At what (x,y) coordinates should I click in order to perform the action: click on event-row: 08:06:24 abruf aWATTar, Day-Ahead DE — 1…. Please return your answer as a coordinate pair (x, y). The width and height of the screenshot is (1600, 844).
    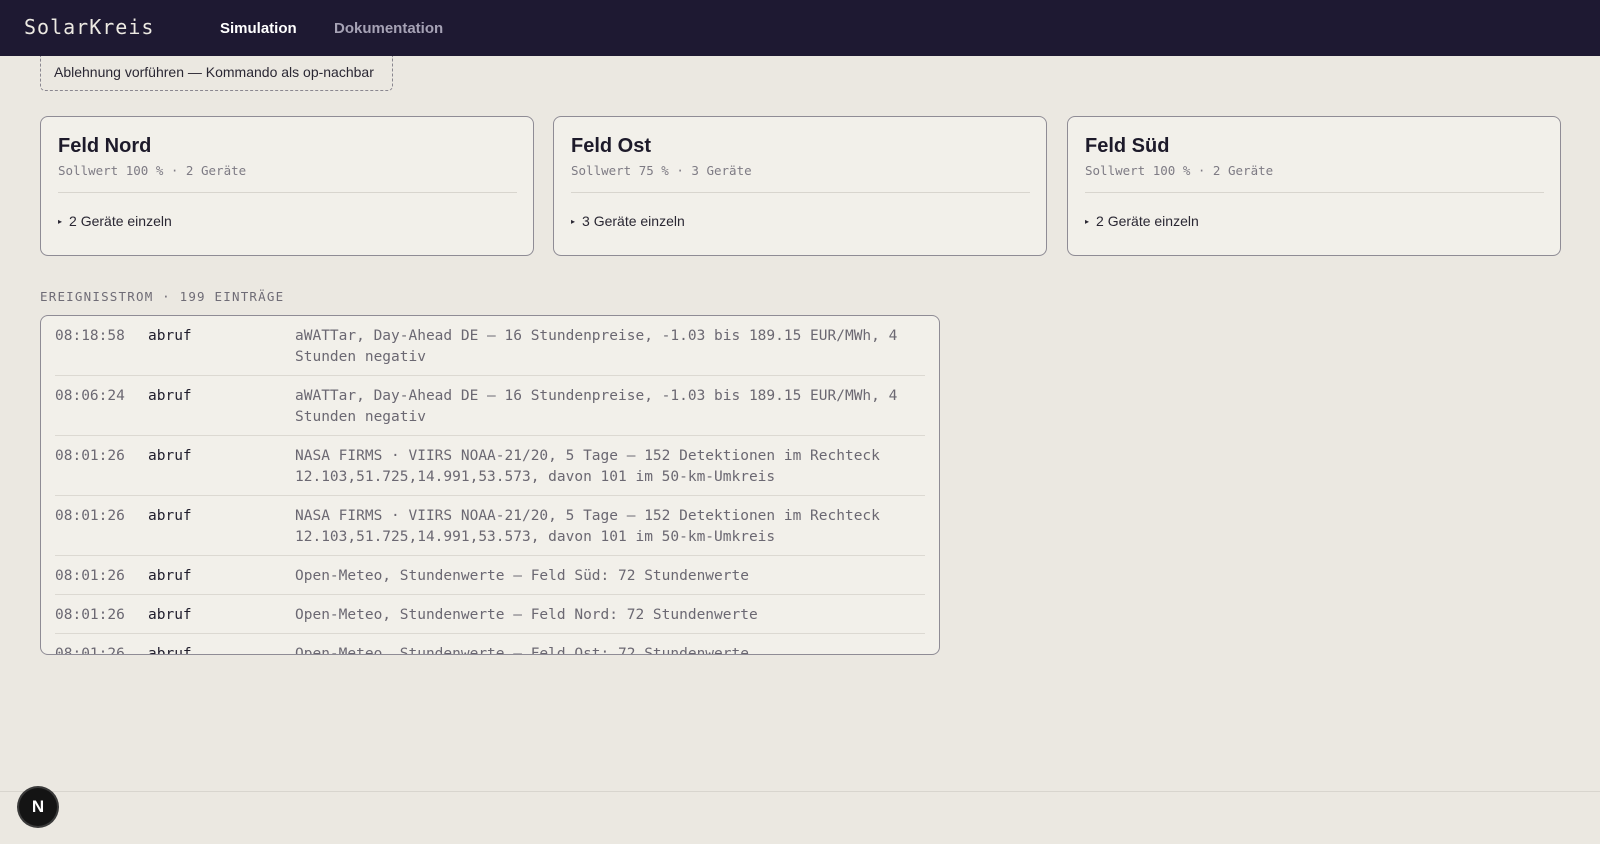
    Looking at the image, I should click on (490, 406).